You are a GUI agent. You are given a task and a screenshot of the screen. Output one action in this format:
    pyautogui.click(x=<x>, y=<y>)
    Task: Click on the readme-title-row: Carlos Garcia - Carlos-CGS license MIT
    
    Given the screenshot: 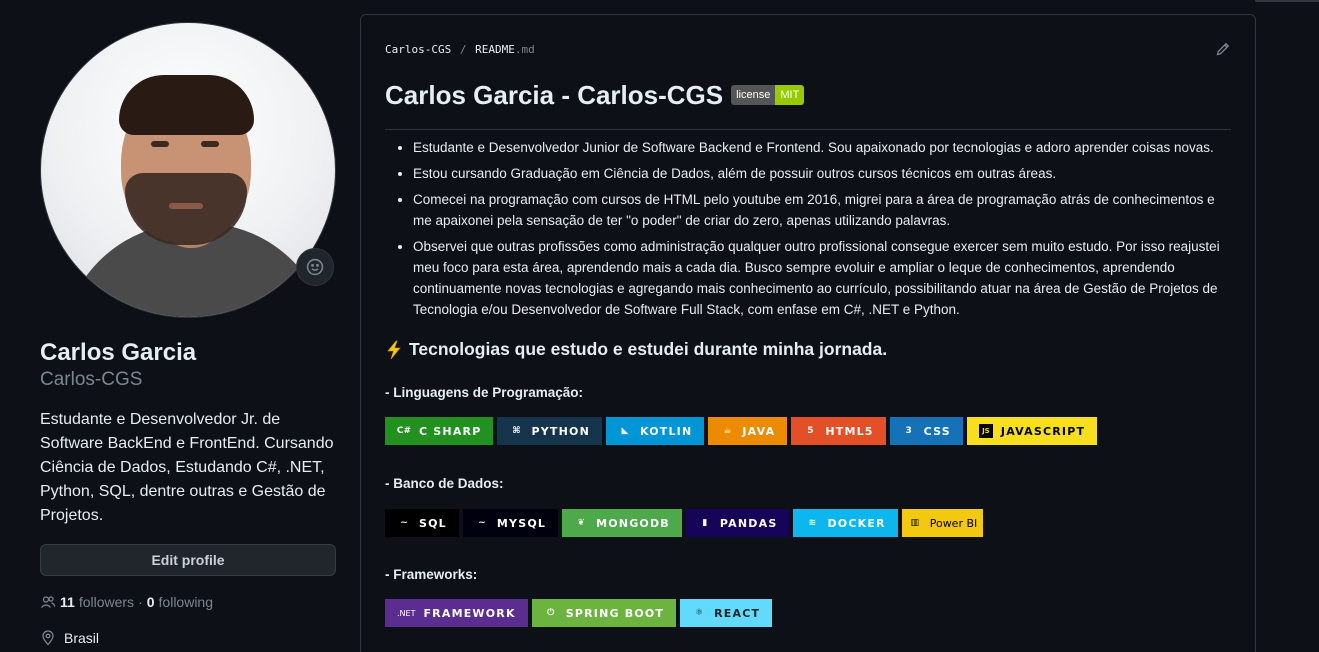 What is the action you would take?
    pyautogui.click(x=595, y=95)
    